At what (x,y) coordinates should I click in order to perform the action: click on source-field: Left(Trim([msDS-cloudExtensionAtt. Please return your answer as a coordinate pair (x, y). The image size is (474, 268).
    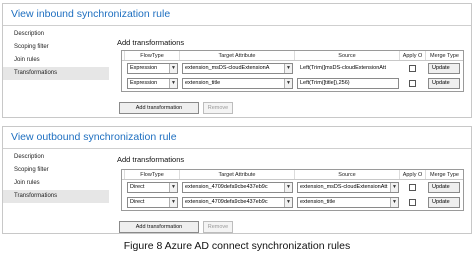
    Looking at the image, I should click on (348, 68).